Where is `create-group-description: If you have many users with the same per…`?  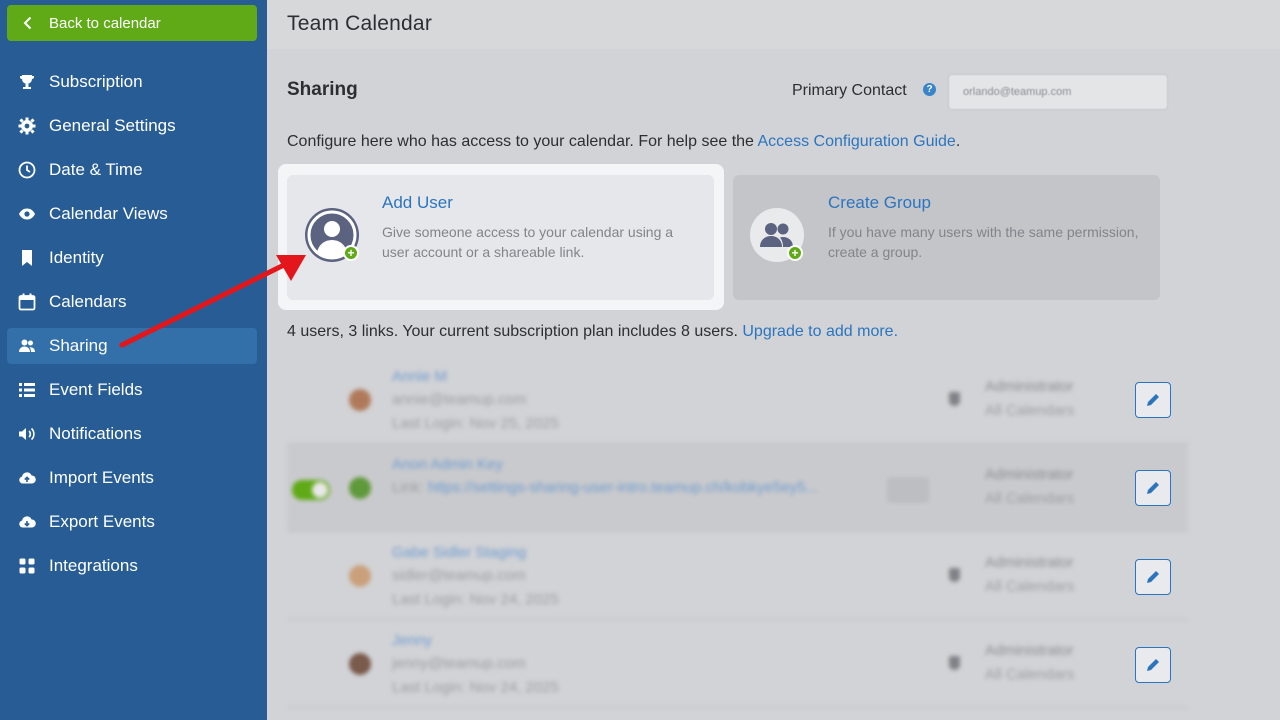
create-group-description: If you have many users with the same per… is located at coordinates (983, 242).